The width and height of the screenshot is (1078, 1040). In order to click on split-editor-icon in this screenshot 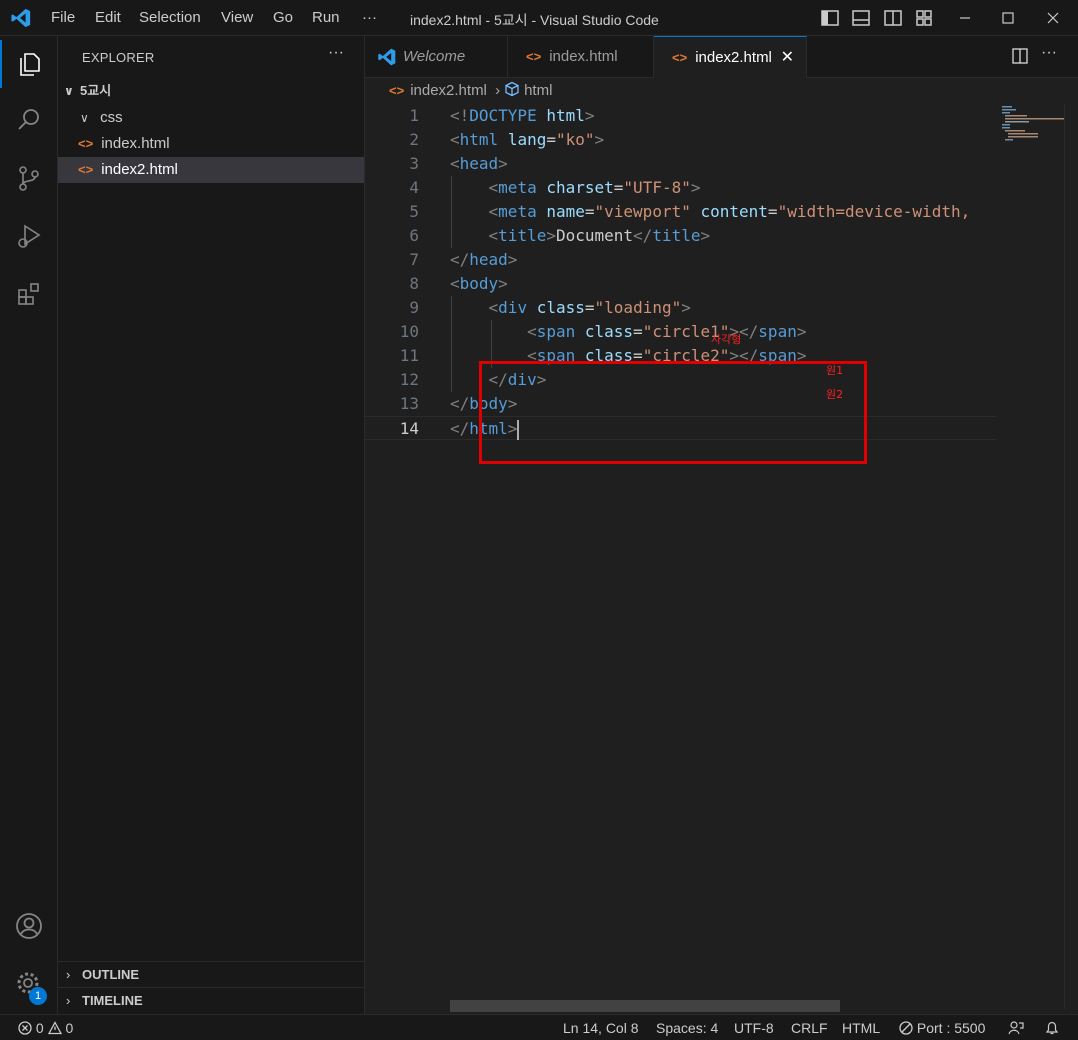, I will do `click(1020, 56)`.